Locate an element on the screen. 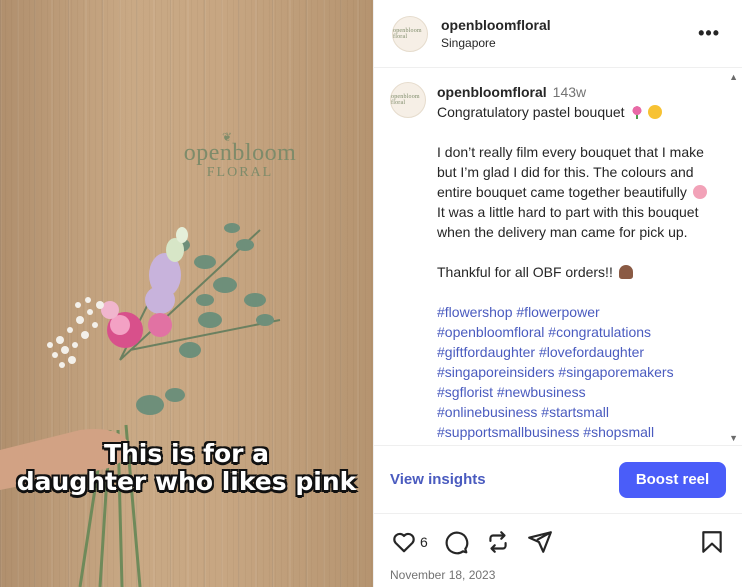 The height and width of the screenshot is (587, 742). post-footer: 6 November 18, 2023 is located at coordinates (558, 550).